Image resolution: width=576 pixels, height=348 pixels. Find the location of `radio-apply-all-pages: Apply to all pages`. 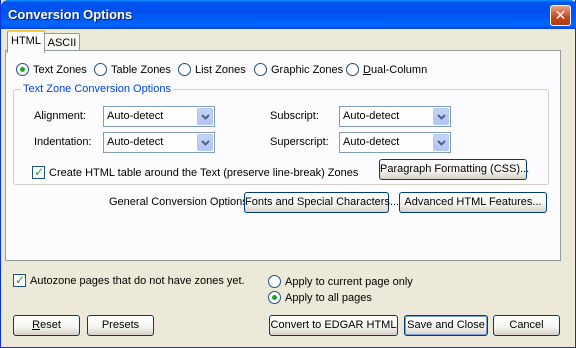

radio-apply-all-pages: Apply to all pages is located at coordinates (320, 297).